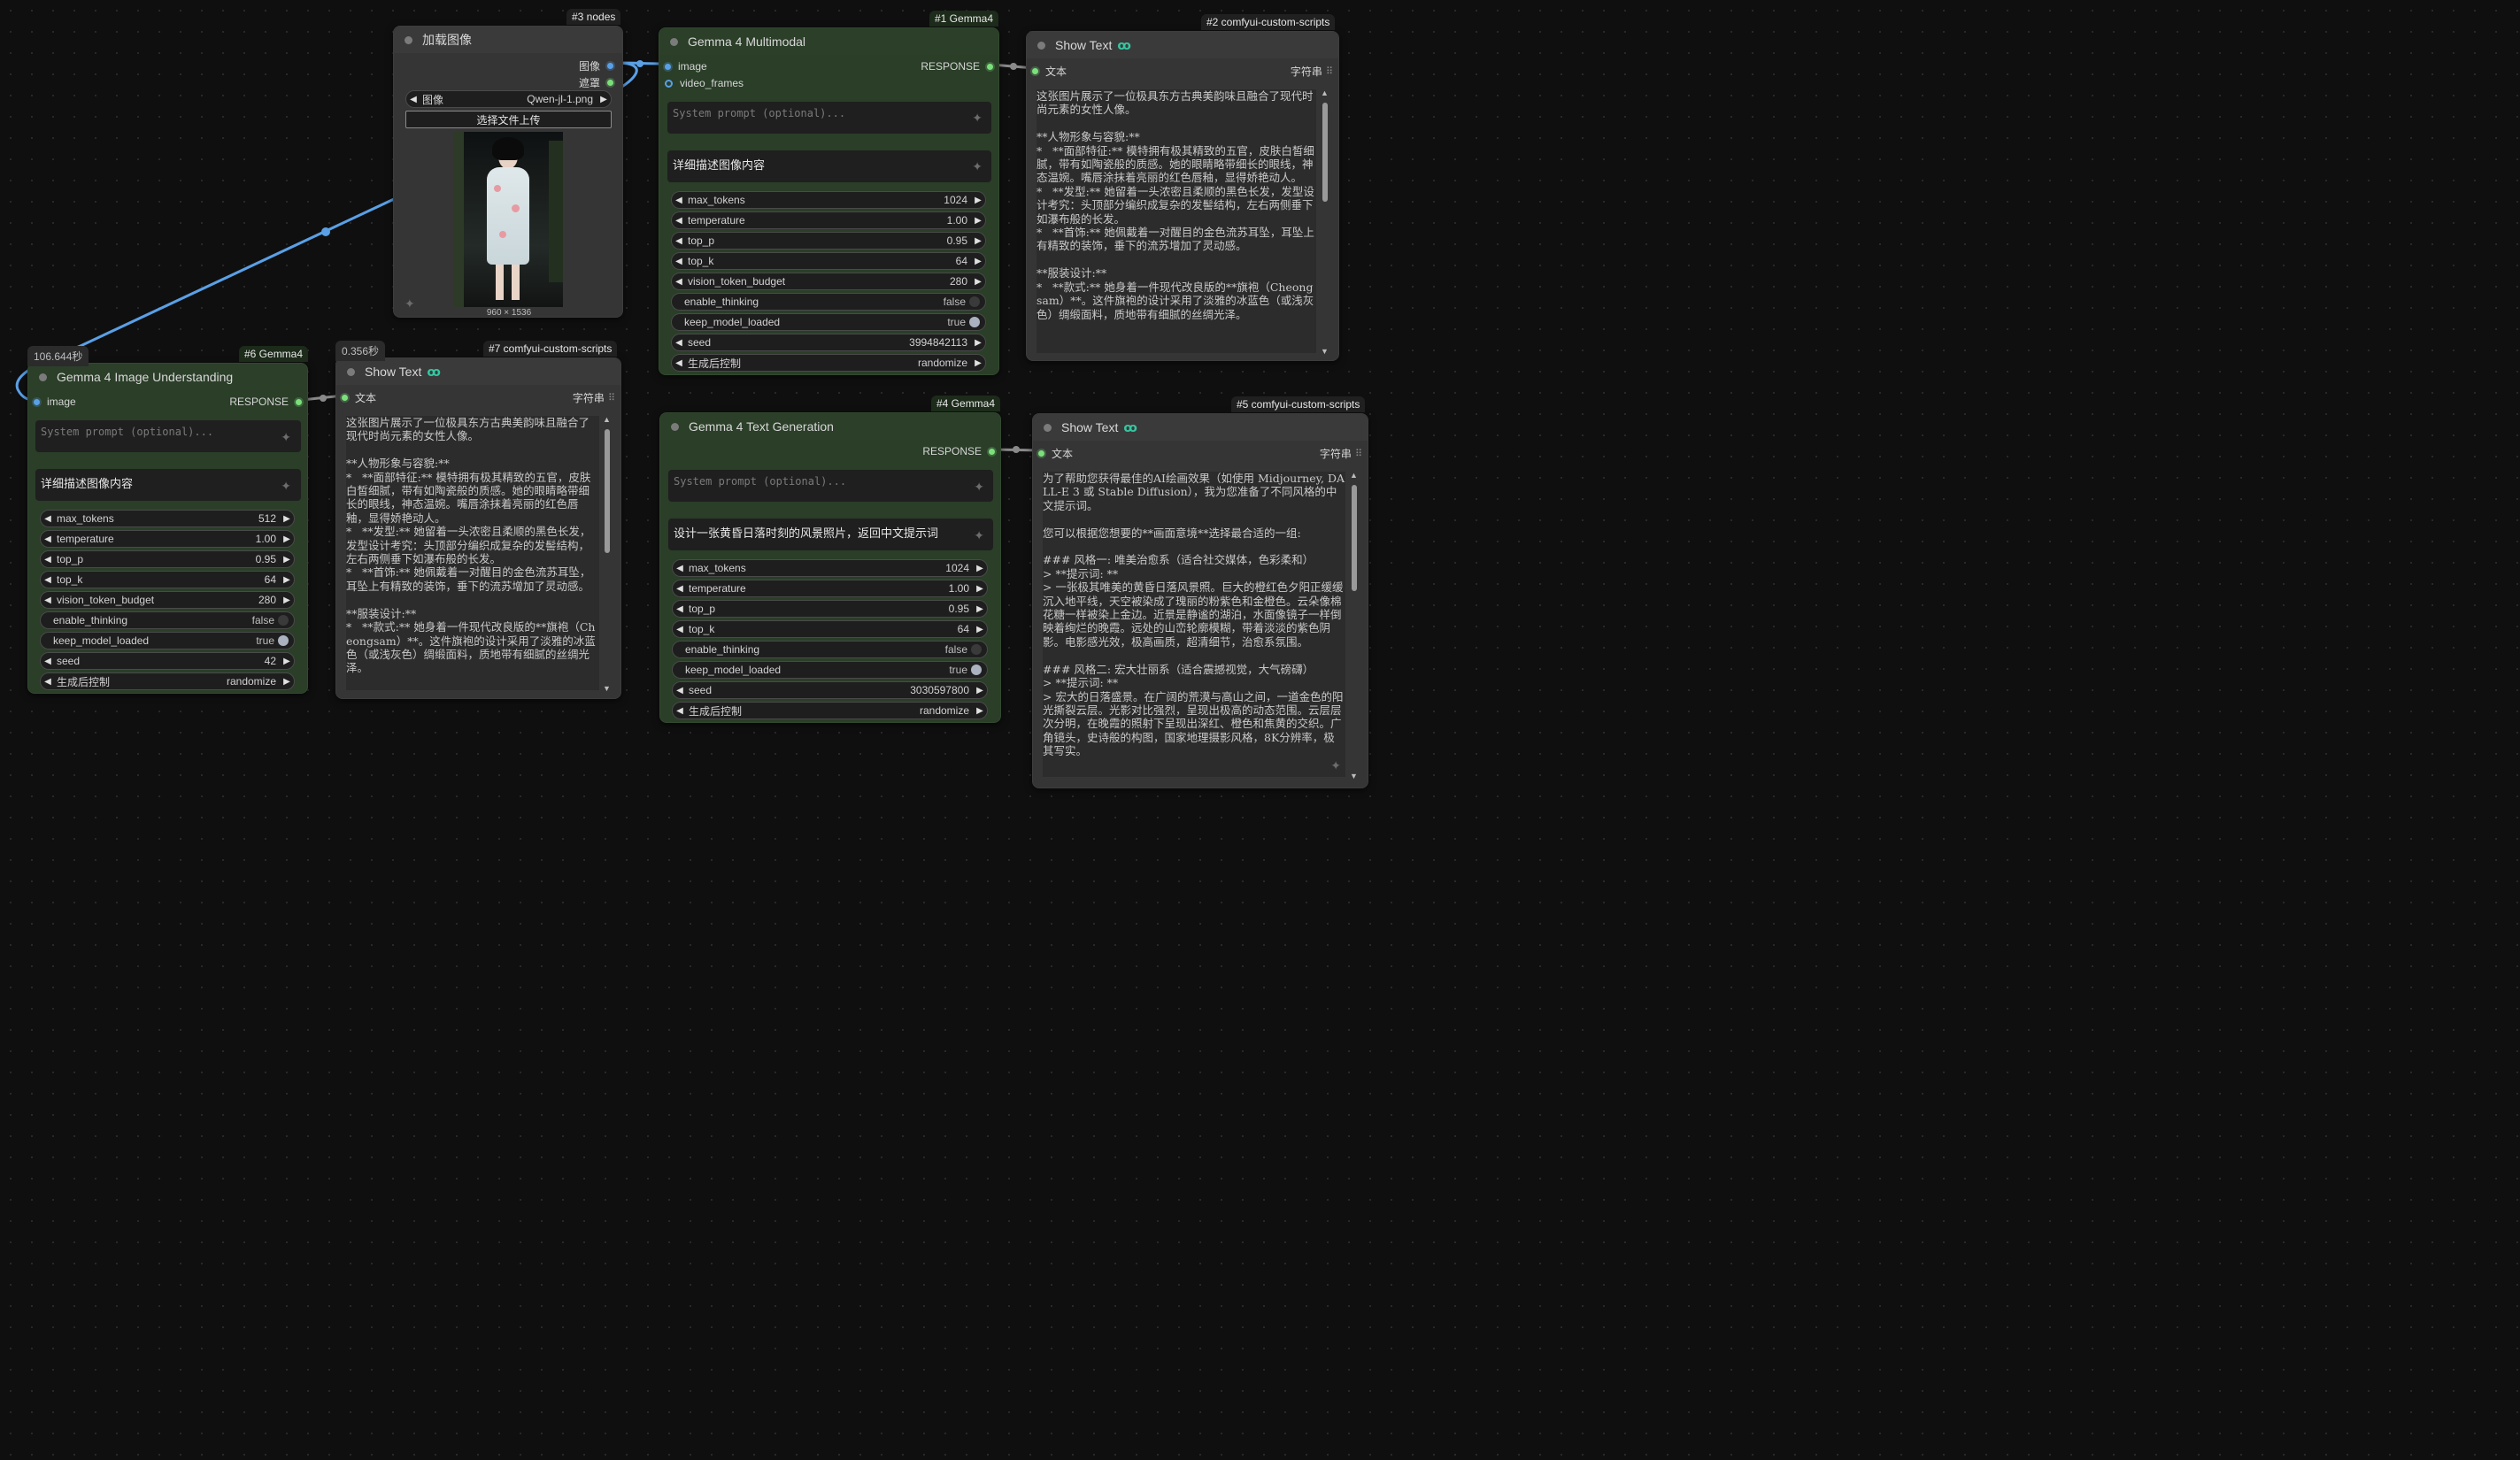  I want to click on node-header: Gemma 4 Text Generation, so click(830, 426).